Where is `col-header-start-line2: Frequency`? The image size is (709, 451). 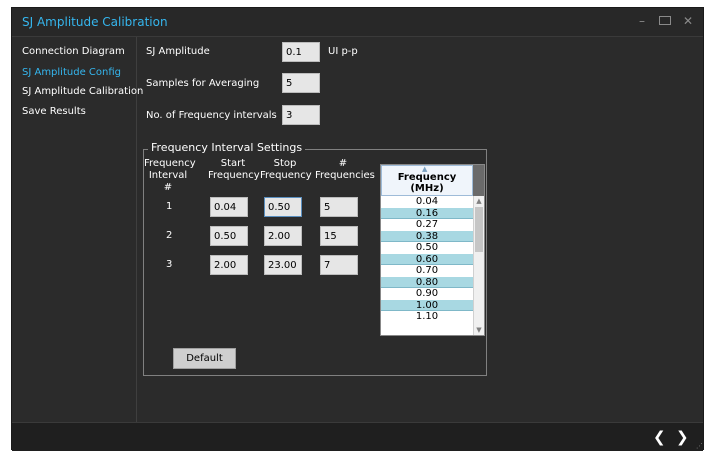 col-header-start-line2: Frequency is located at coordinates (234, 175).